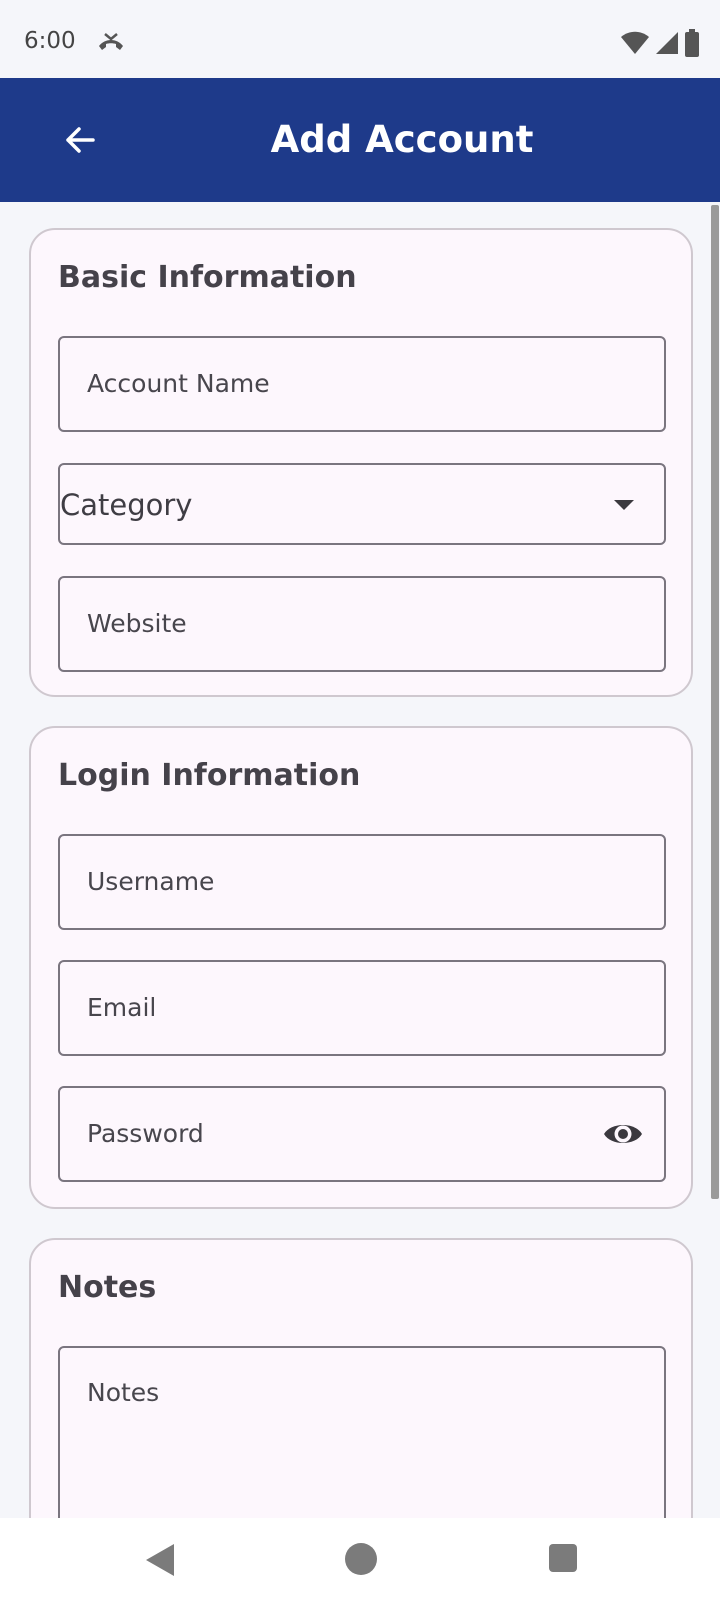 The width and height of the screenshot is (720, 1600). Describe the element at coordinates (107, 1287) in the screenshot. I see `notes-title: Notes` at that location.